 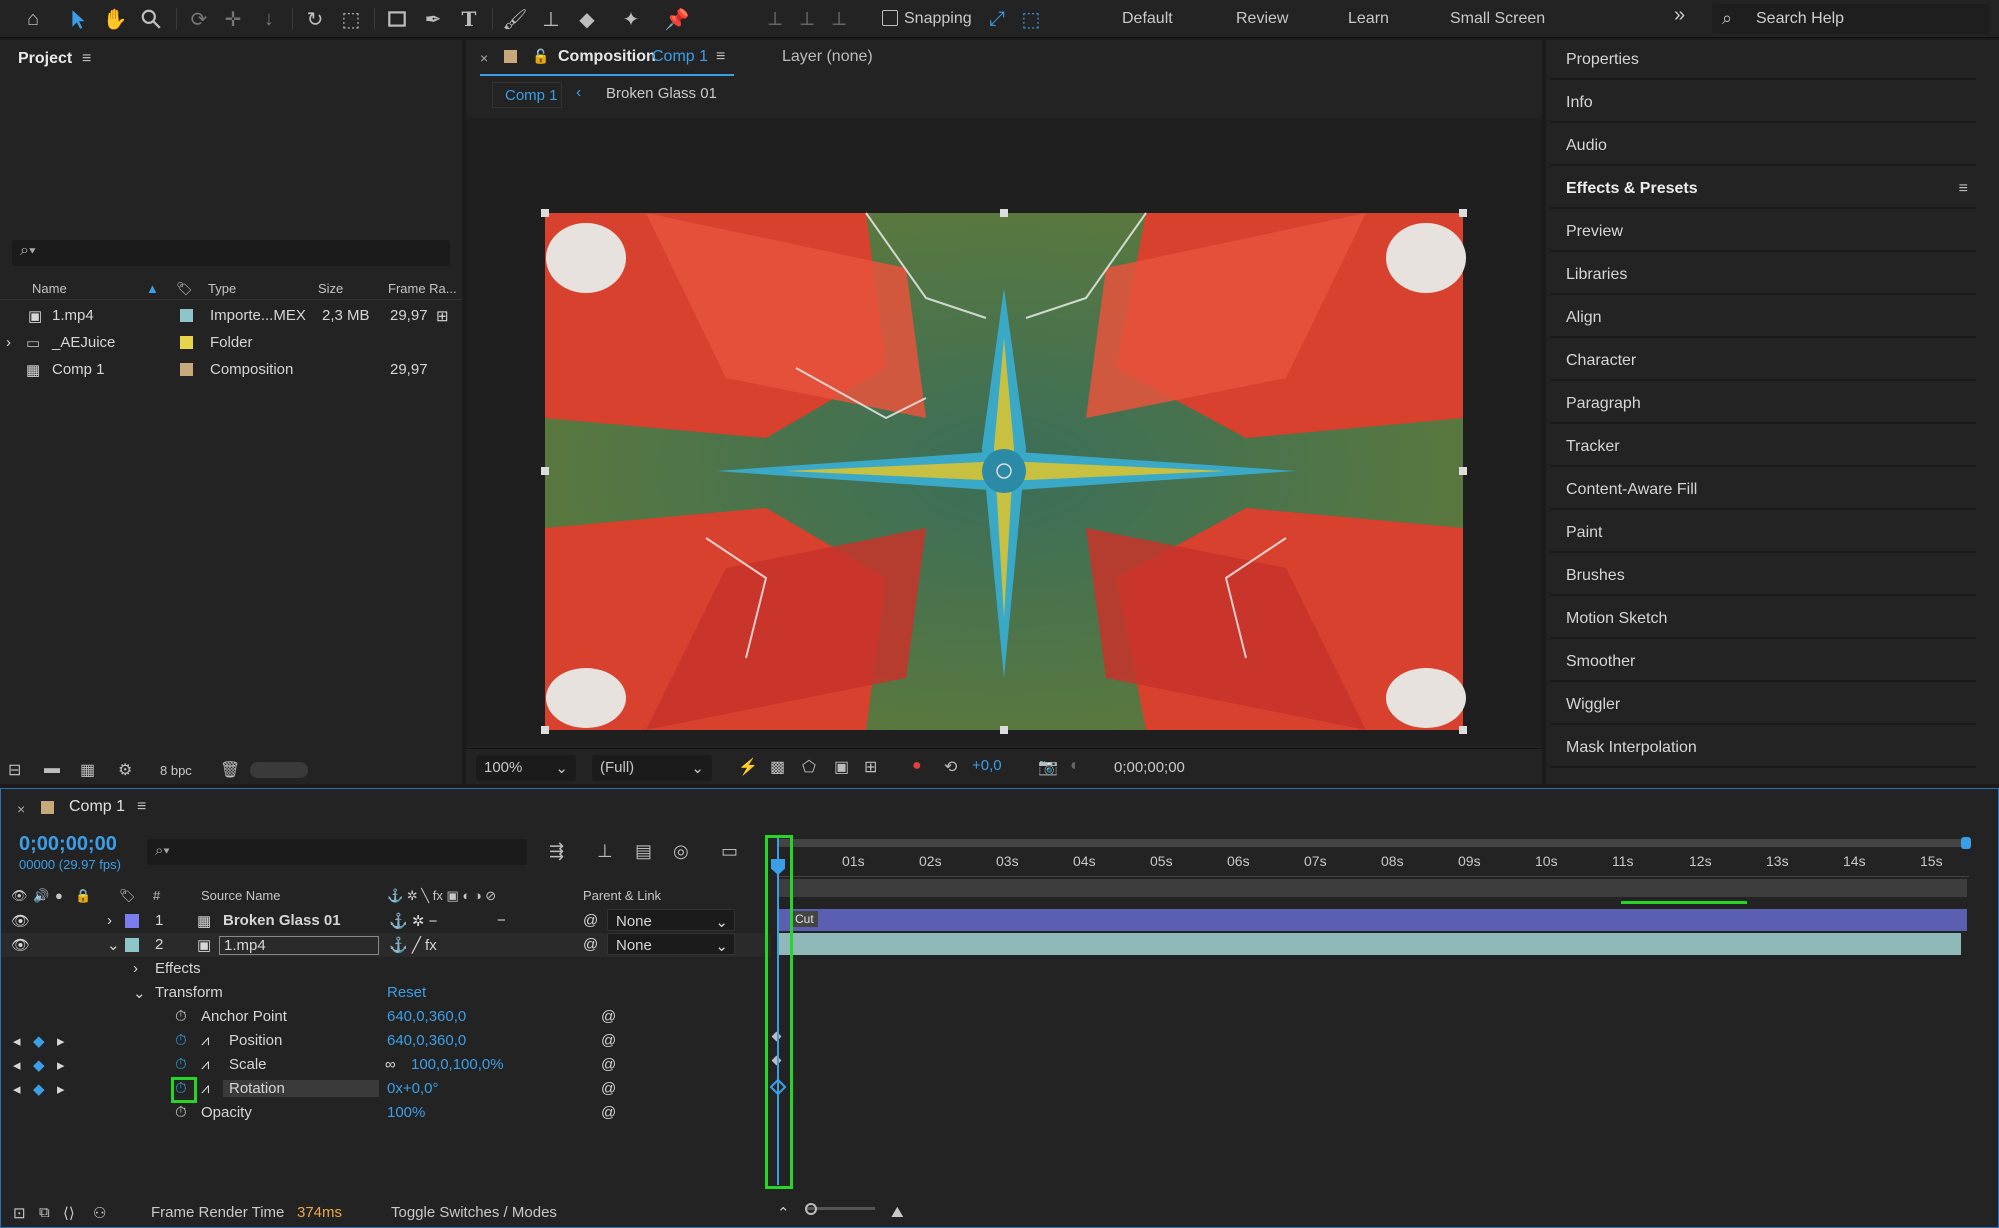 I want to click on col-parent-link: Parent & Link, so click(x=622, y=895).